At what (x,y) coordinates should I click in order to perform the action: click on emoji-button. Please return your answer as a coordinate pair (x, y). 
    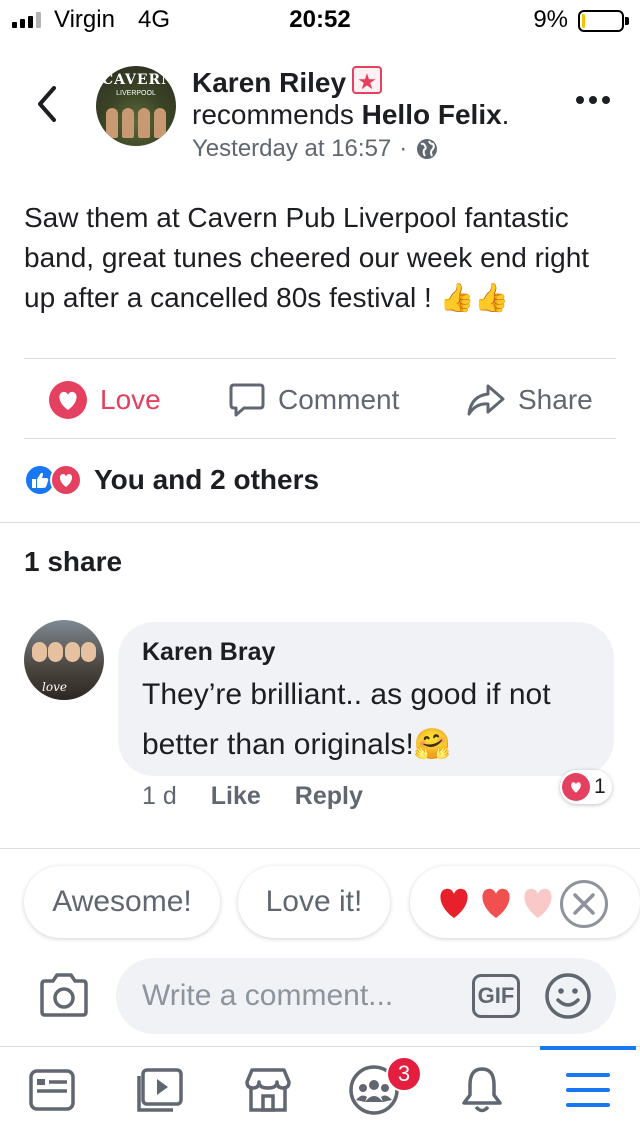
    Looking at the image, I should click on (568, 996).